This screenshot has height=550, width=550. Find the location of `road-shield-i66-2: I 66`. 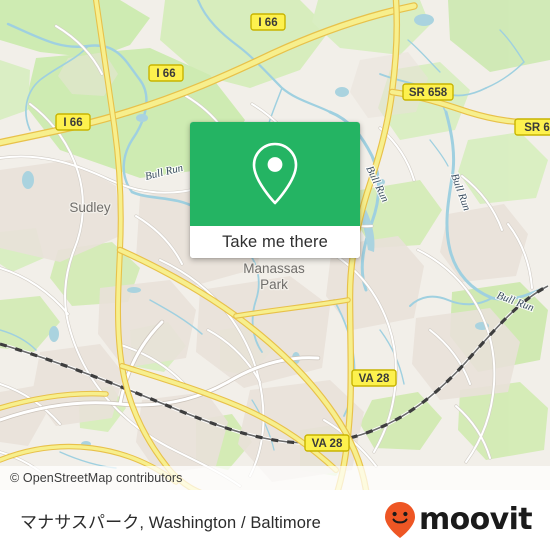

road-shield-i66-2: I 66 is located at coordinates (166, 73).